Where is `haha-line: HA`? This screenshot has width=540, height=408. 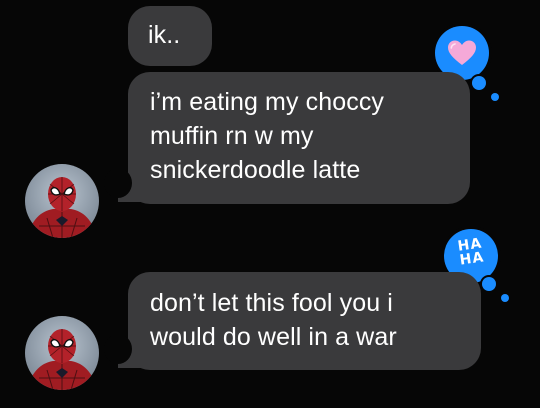
haha-line: HA is located at coordinates (472, 259).